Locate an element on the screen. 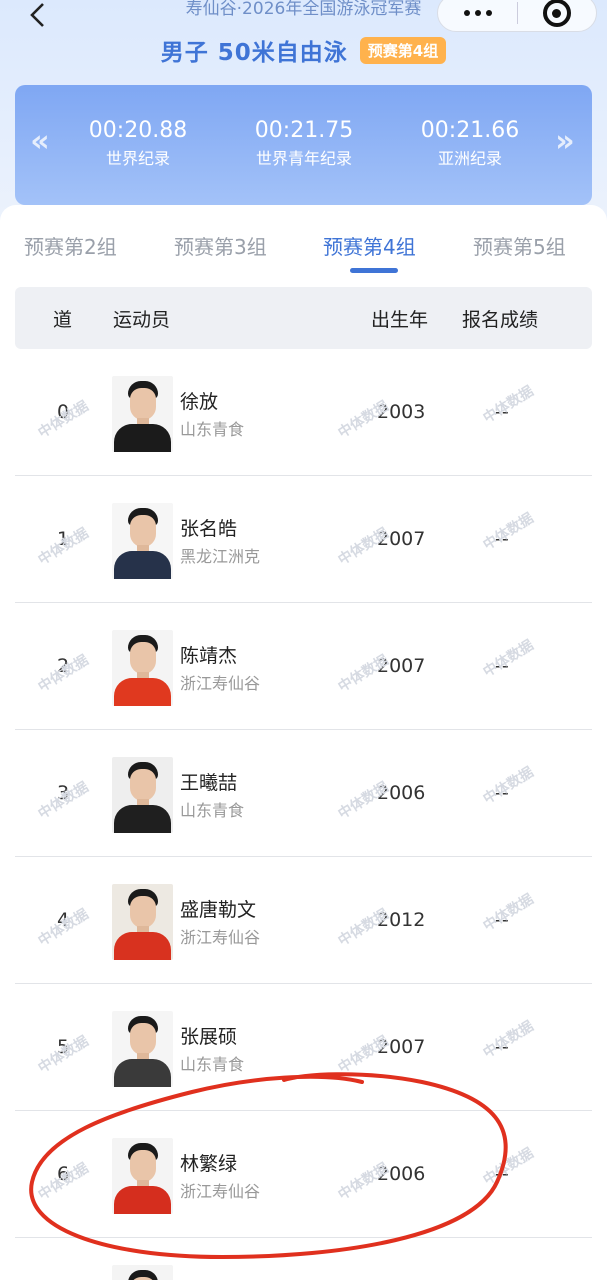  athlete-name: 张展硕 is located at coordinates (209, 1037).